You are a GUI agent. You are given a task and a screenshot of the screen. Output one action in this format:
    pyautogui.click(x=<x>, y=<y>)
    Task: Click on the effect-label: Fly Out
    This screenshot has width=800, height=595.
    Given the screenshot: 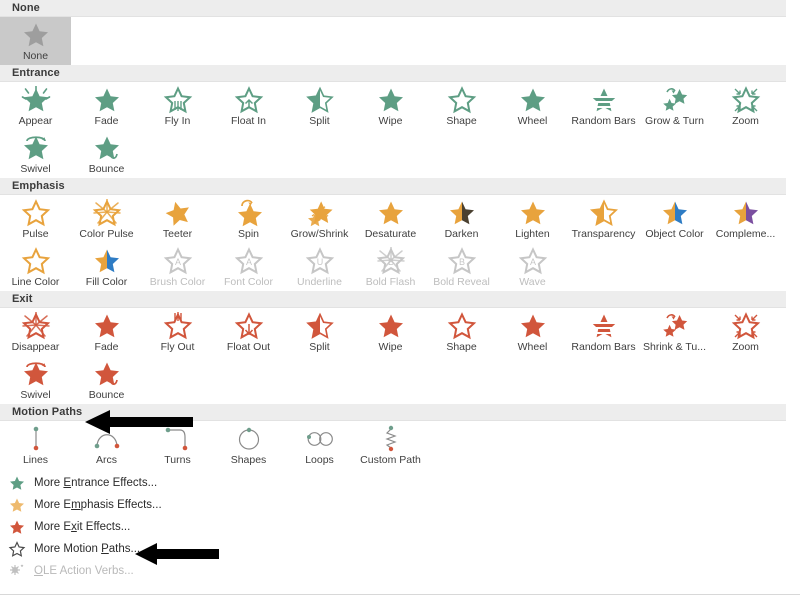 What is the action you would take?
    pyautogui.click(x=177, y=347)
    